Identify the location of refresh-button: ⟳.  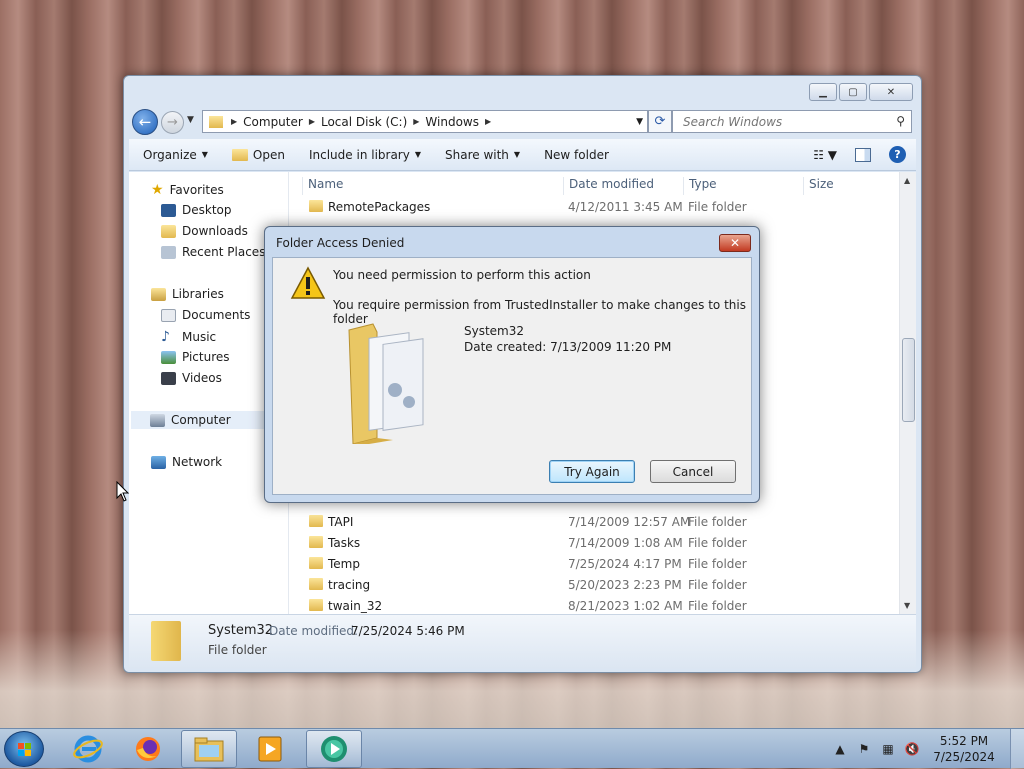
(660, 121).